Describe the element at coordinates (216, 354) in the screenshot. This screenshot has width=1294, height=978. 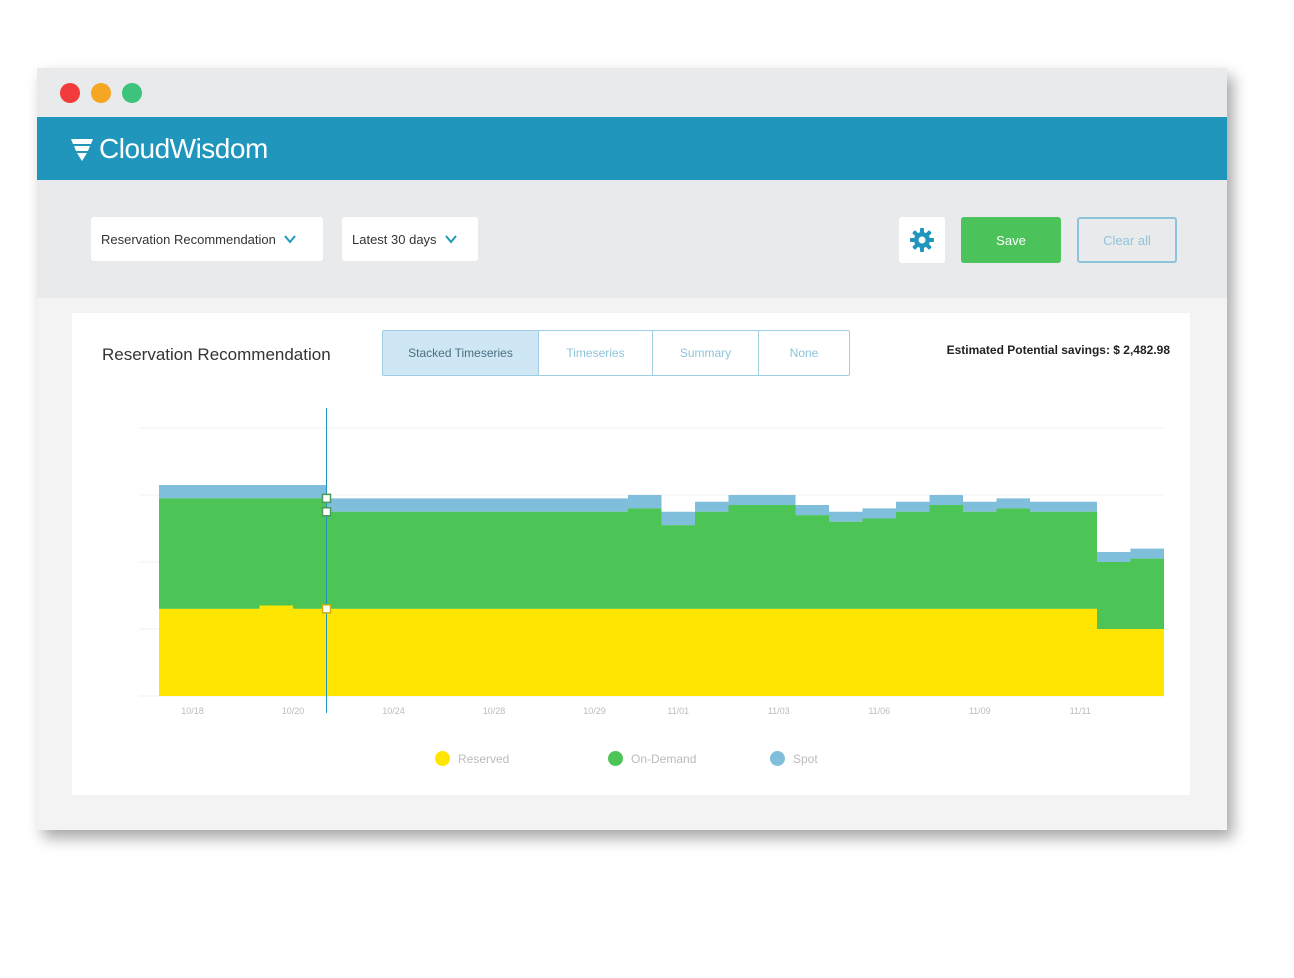
I see `panel-title: Reservation Recommendation` at that location.